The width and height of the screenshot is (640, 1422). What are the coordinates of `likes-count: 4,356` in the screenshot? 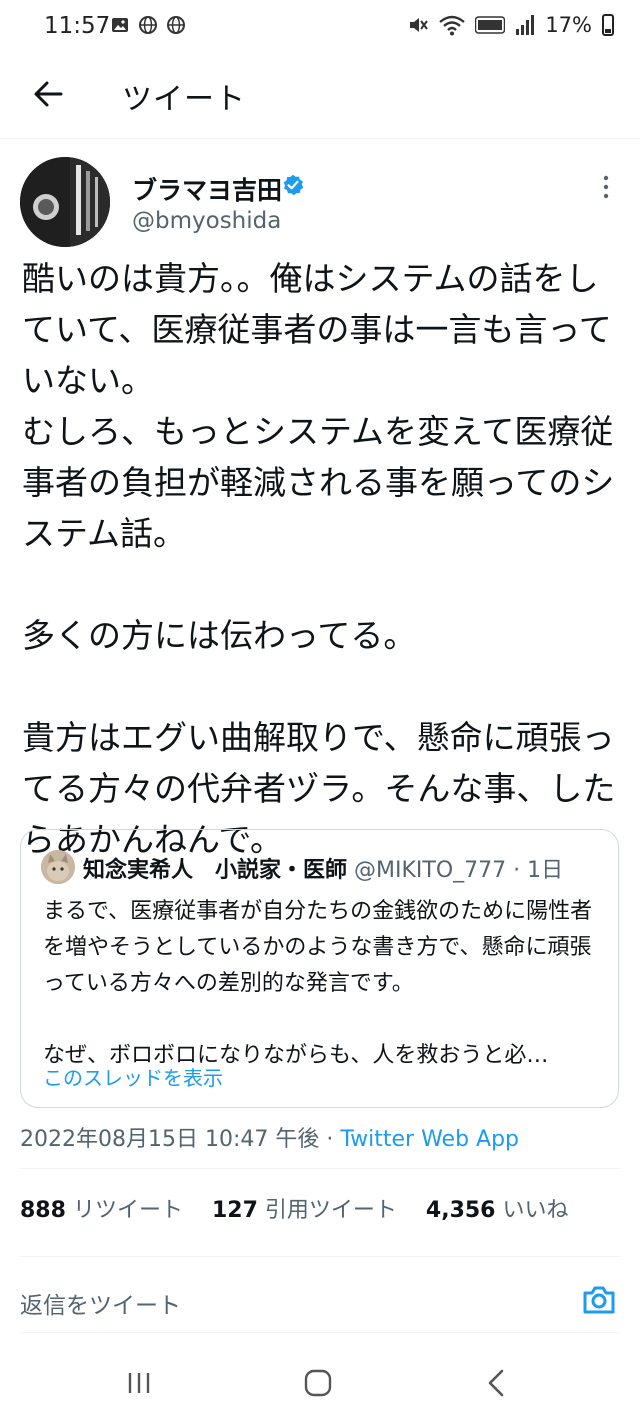 It's located at (460, 1210).